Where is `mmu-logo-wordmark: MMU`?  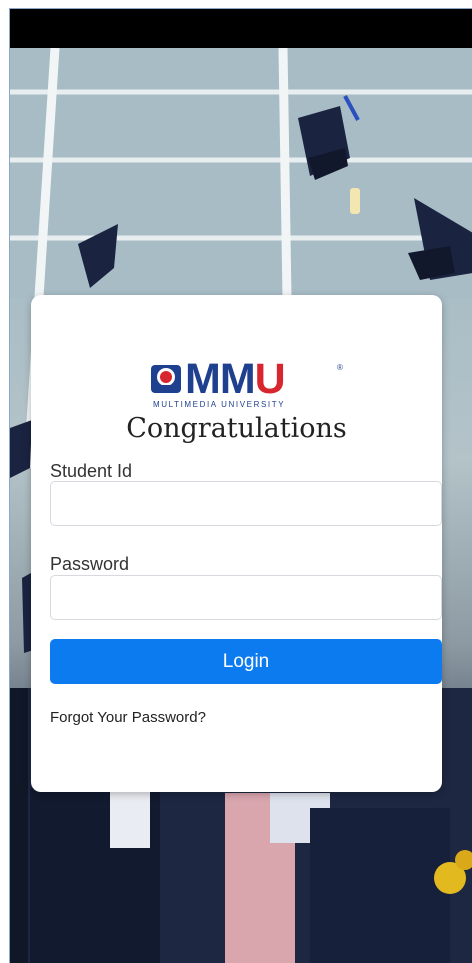 mmu-logo-wordmark: MMU is located at coordinates (235, 379).